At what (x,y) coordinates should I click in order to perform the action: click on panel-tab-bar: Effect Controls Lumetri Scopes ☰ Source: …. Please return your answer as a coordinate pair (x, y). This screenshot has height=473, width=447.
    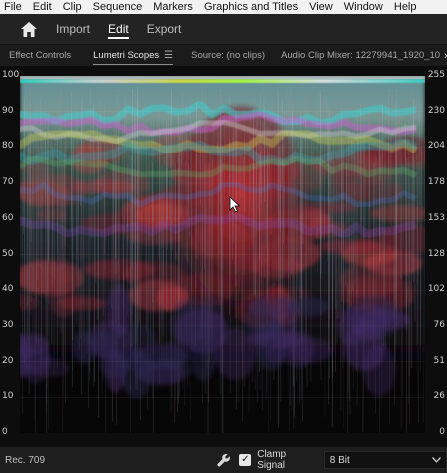
    Looking at the image, I should click on (223, 55).